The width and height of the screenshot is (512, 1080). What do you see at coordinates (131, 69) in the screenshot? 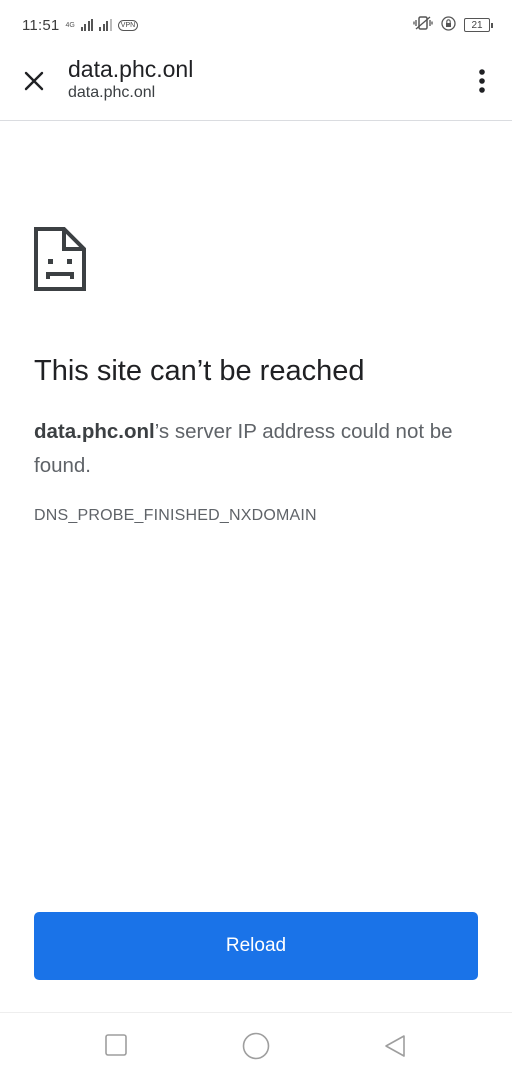
I see `page-title: data.phc.onl` at bounding box center [131, 69].